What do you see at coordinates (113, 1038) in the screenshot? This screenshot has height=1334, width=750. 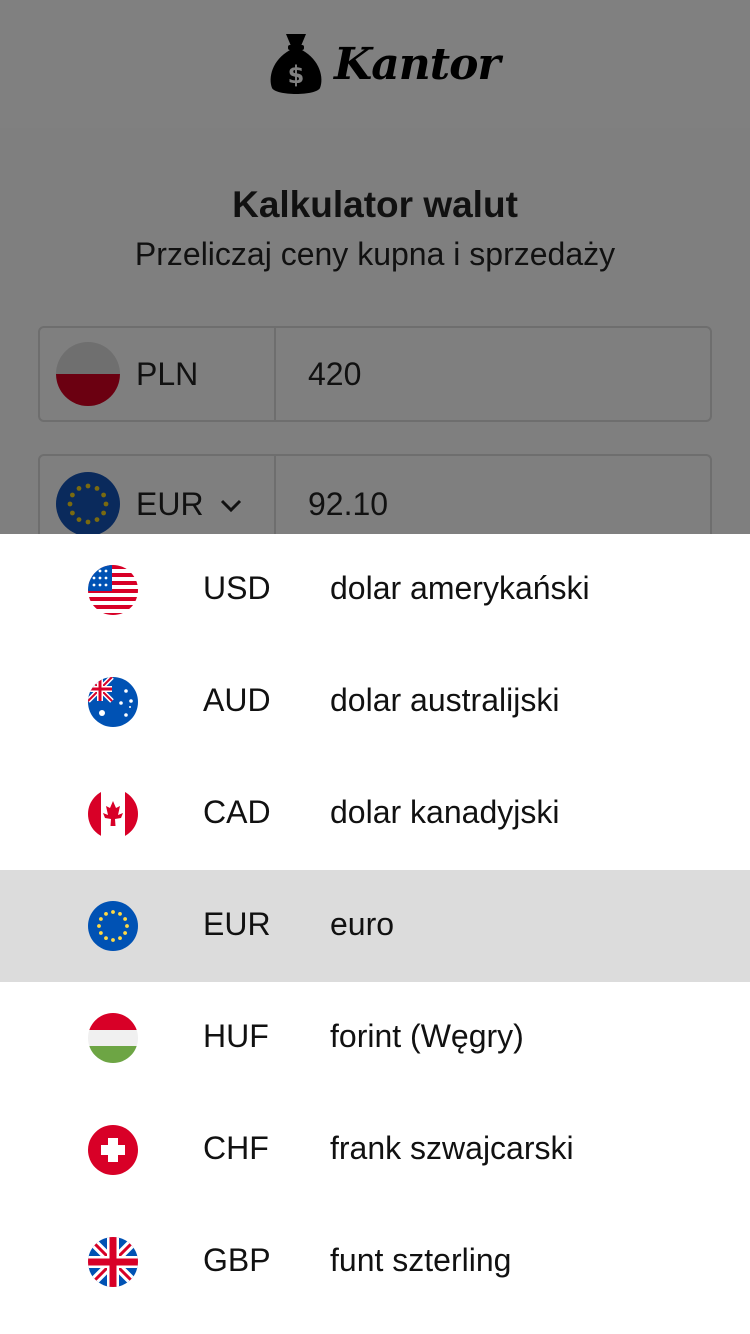 I see `hungary-flag-icon` at bounding box center [113, 1038].